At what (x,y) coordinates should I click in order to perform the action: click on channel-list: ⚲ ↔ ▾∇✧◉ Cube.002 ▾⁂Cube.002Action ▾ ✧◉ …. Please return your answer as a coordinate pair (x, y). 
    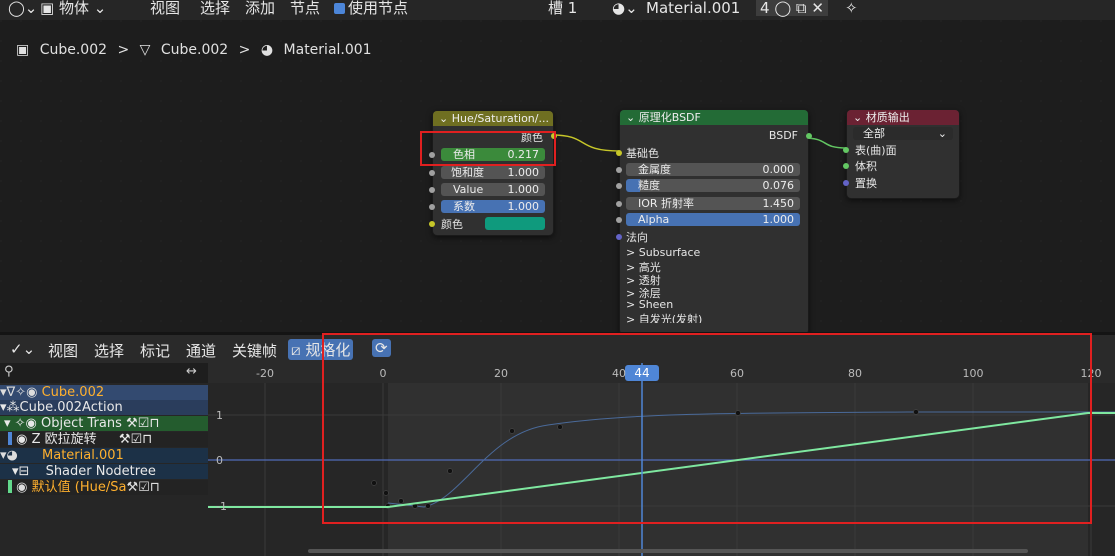
    Looking at the image, I should click on (104, 459).